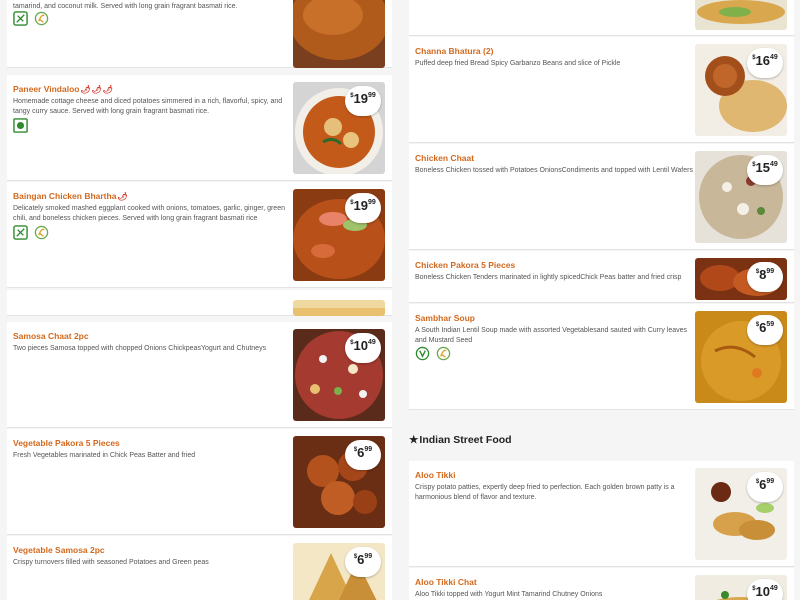 This screenshot has width=800, height=600. Describe the element at coordinates (460, 440) in the screenshot. I see `section-title: ★Indian Street Food` at that location.